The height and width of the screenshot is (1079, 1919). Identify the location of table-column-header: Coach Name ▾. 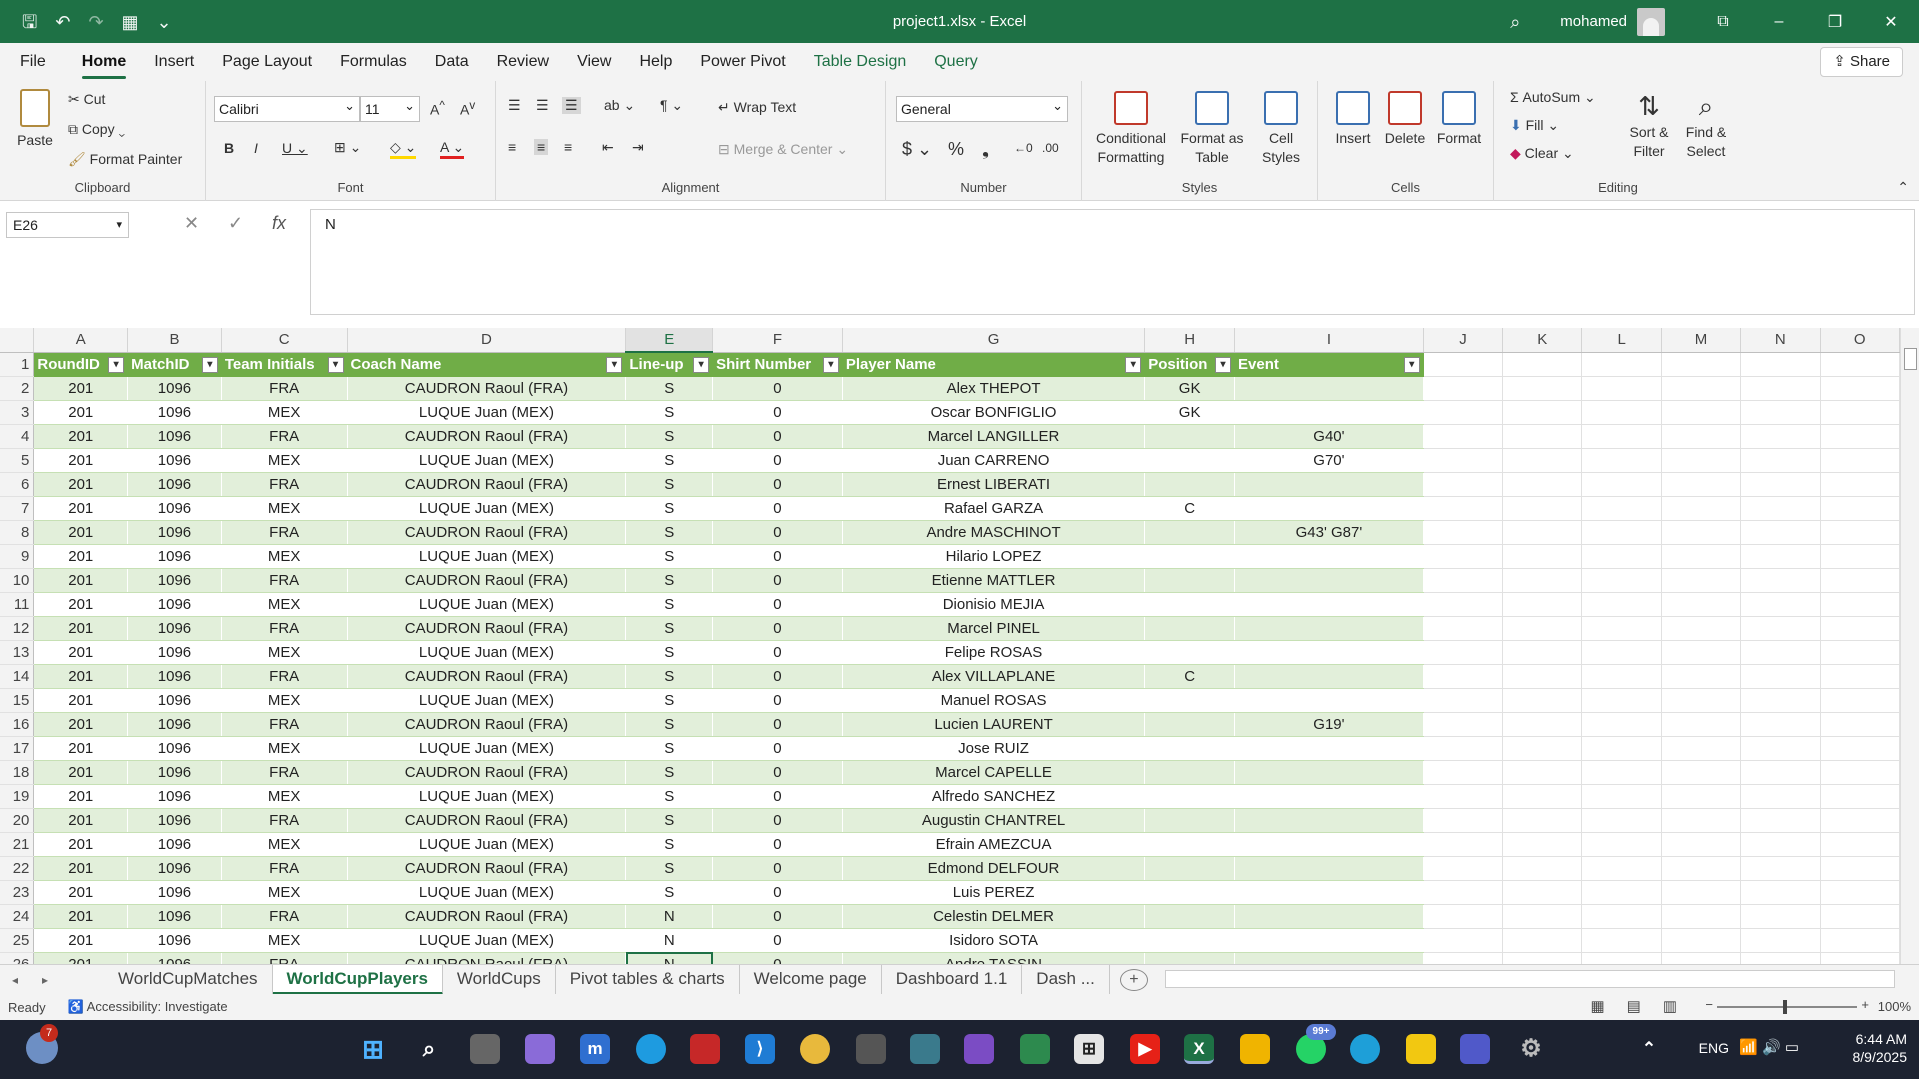
(487, 364).